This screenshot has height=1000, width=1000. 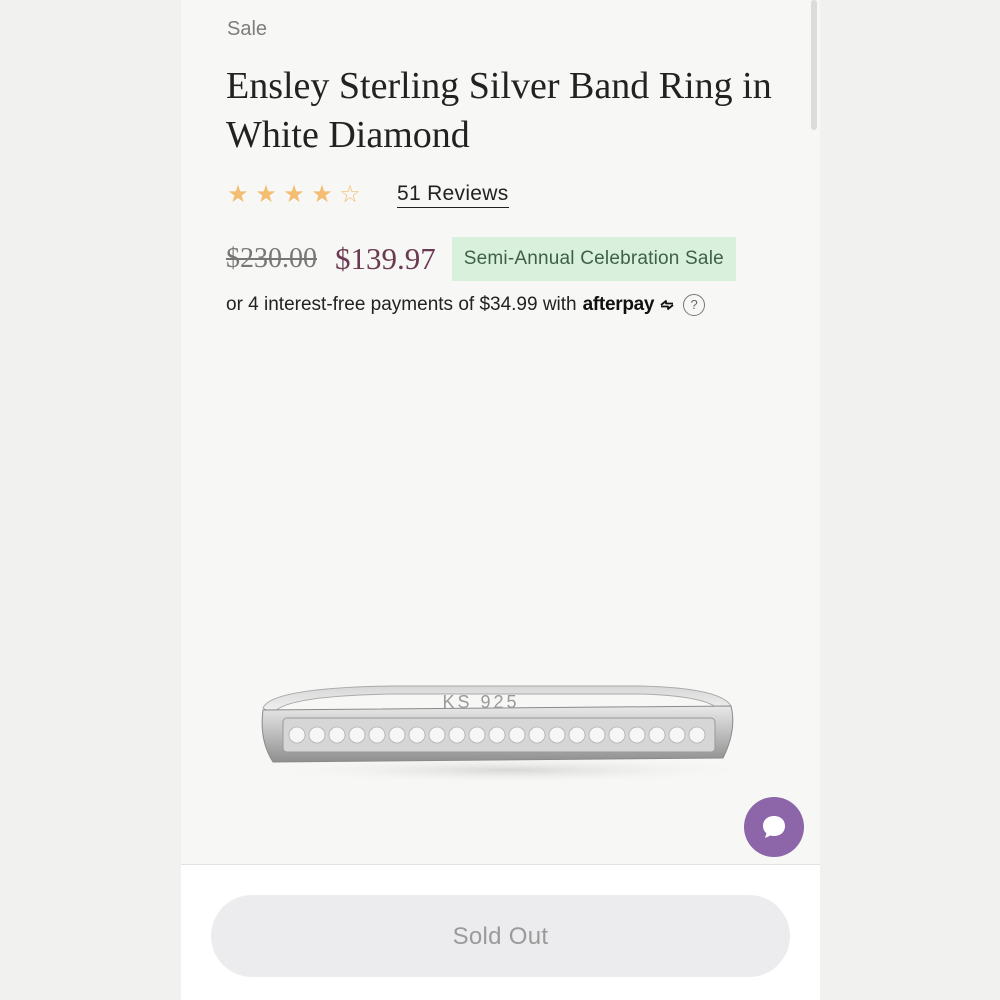 I want to click on original-price: $230.00, so click(x=271, y=258).